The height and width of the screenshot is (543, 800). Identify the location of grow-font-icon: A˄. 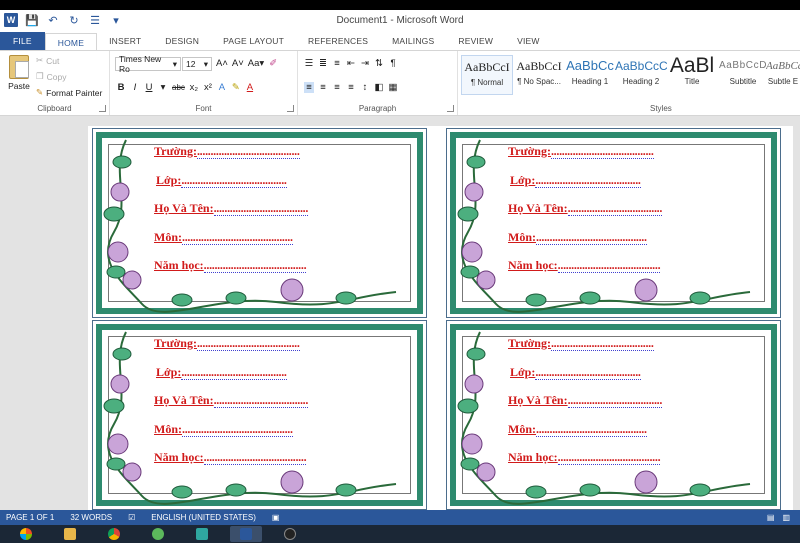
(222, 63).